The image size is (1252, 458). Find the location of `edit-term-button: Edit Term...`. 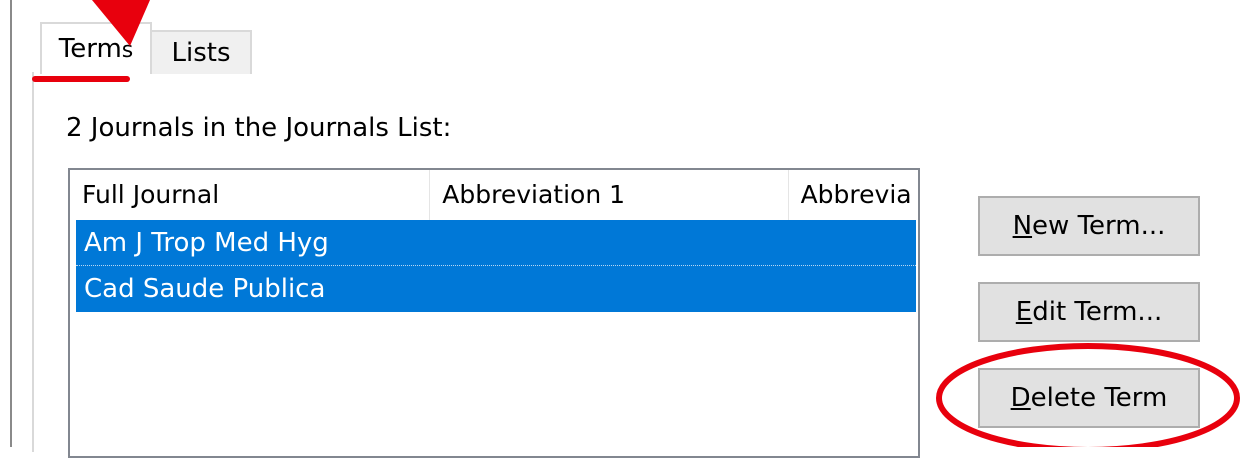

edit-term-button: Edit Term... is located at coordinates (1089, 312).